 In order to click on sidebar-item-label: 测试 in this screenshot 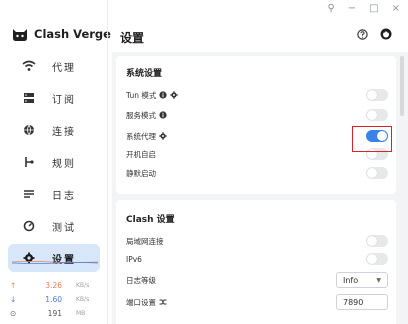, I will do `click(64, 228)`.